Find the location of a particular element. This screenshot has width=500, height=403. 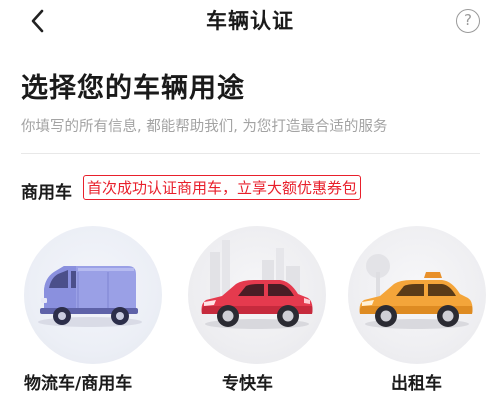

vehicle-label: 专快车 is located at coordinates (247, 384).